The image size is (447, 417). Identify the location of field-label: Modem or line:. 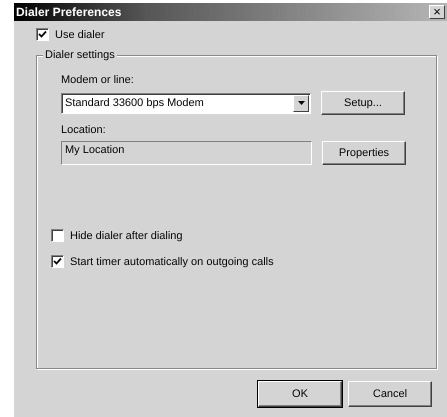
(98, 80).